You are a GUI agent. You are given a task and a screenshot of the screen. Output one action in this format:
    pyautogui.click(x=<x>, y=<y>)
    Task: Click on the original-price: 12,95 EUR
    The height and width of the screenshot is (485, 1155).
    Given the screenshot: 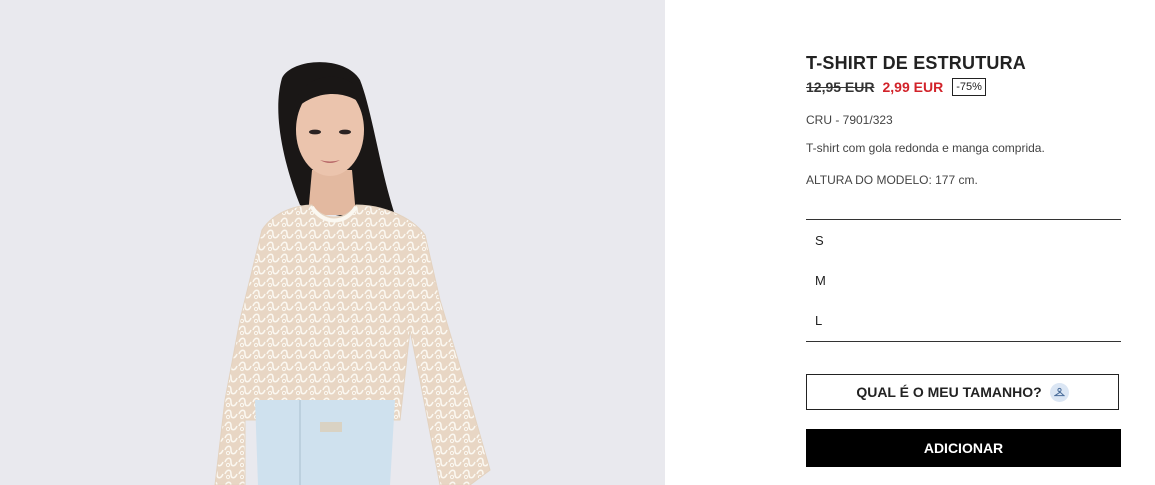 What is the action you would take?
    pyautogui.click(x=840, y=87)
    